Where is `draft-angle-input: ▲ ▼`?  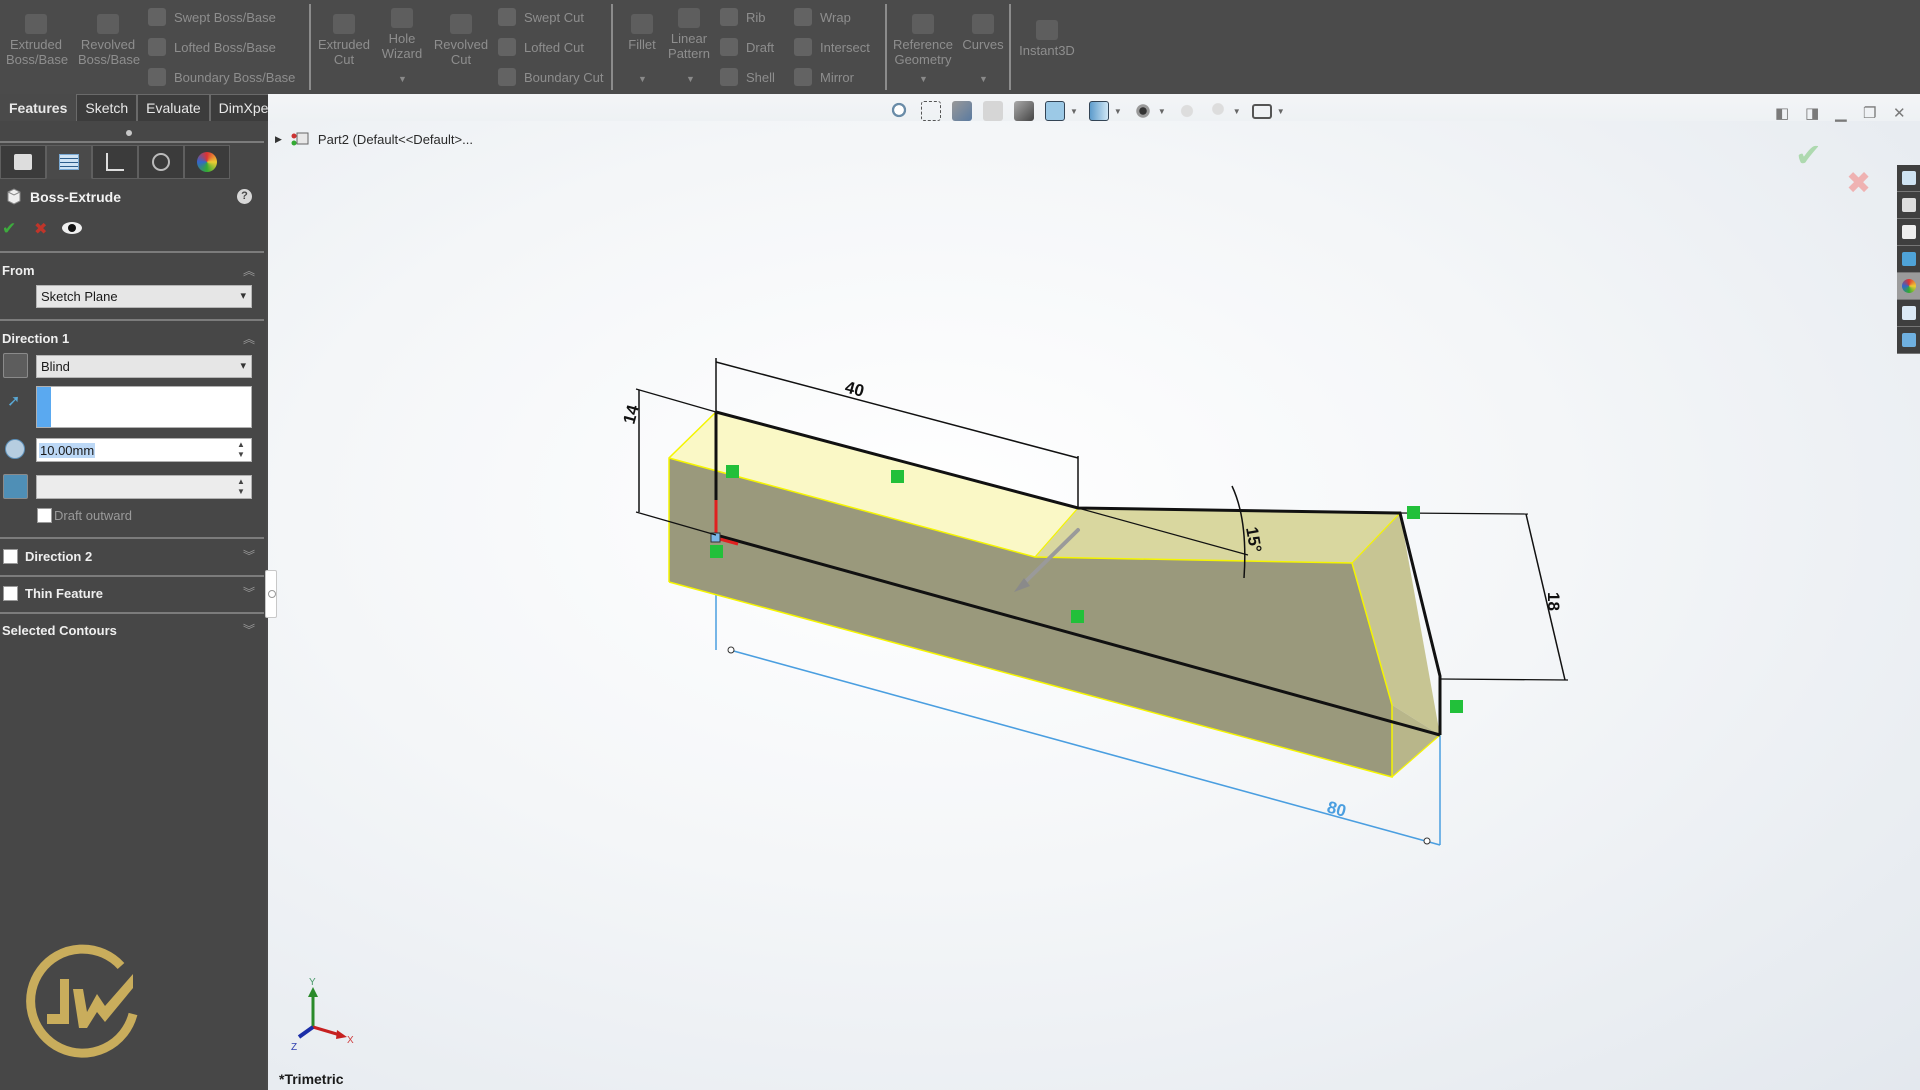
draft-angle-input: ▲ ▼ is located at coordinates (144, 487).